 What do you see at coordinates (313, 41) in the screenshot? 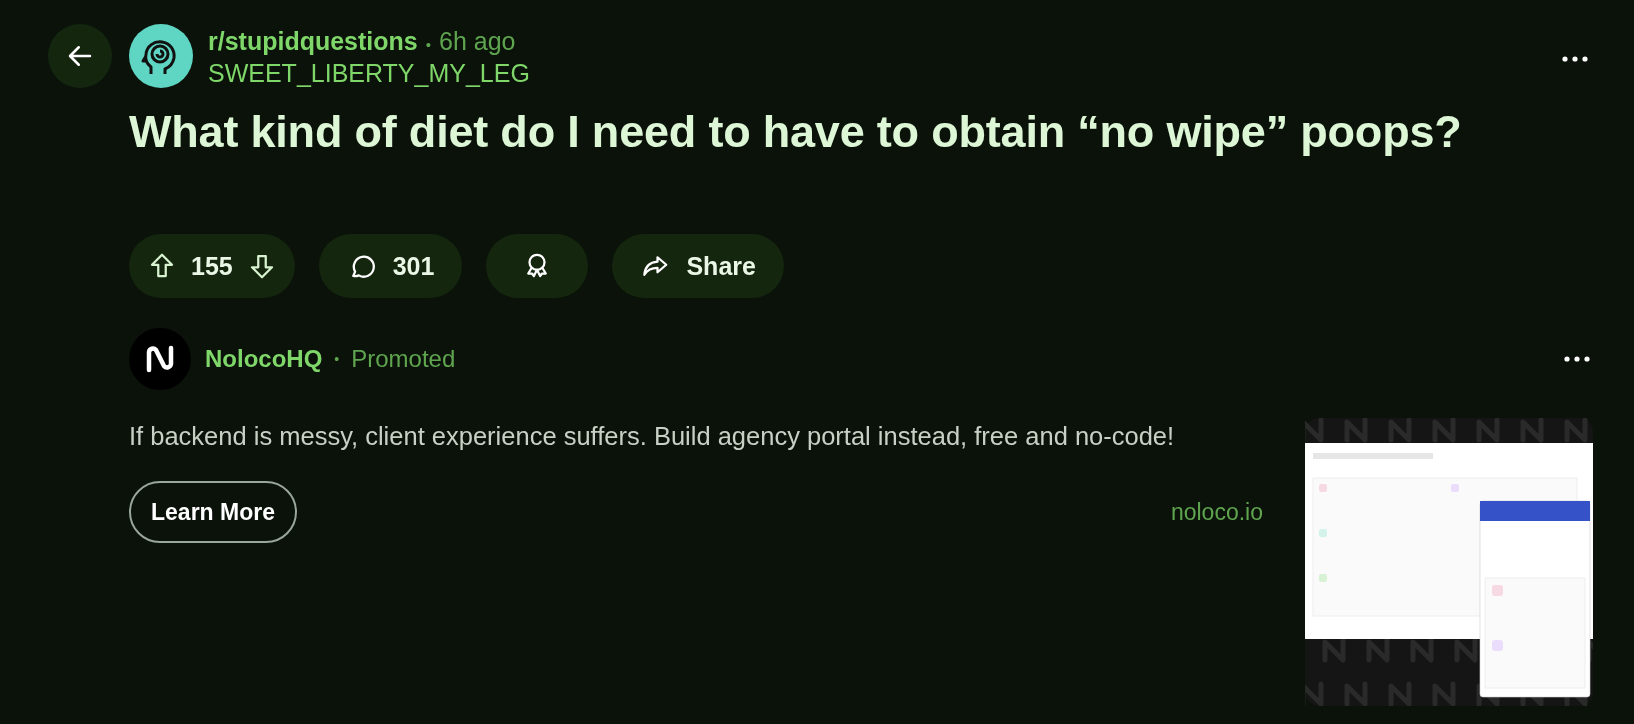
I see `subreddit-link: r/stupidquestions` at bounding box center [313, 41].